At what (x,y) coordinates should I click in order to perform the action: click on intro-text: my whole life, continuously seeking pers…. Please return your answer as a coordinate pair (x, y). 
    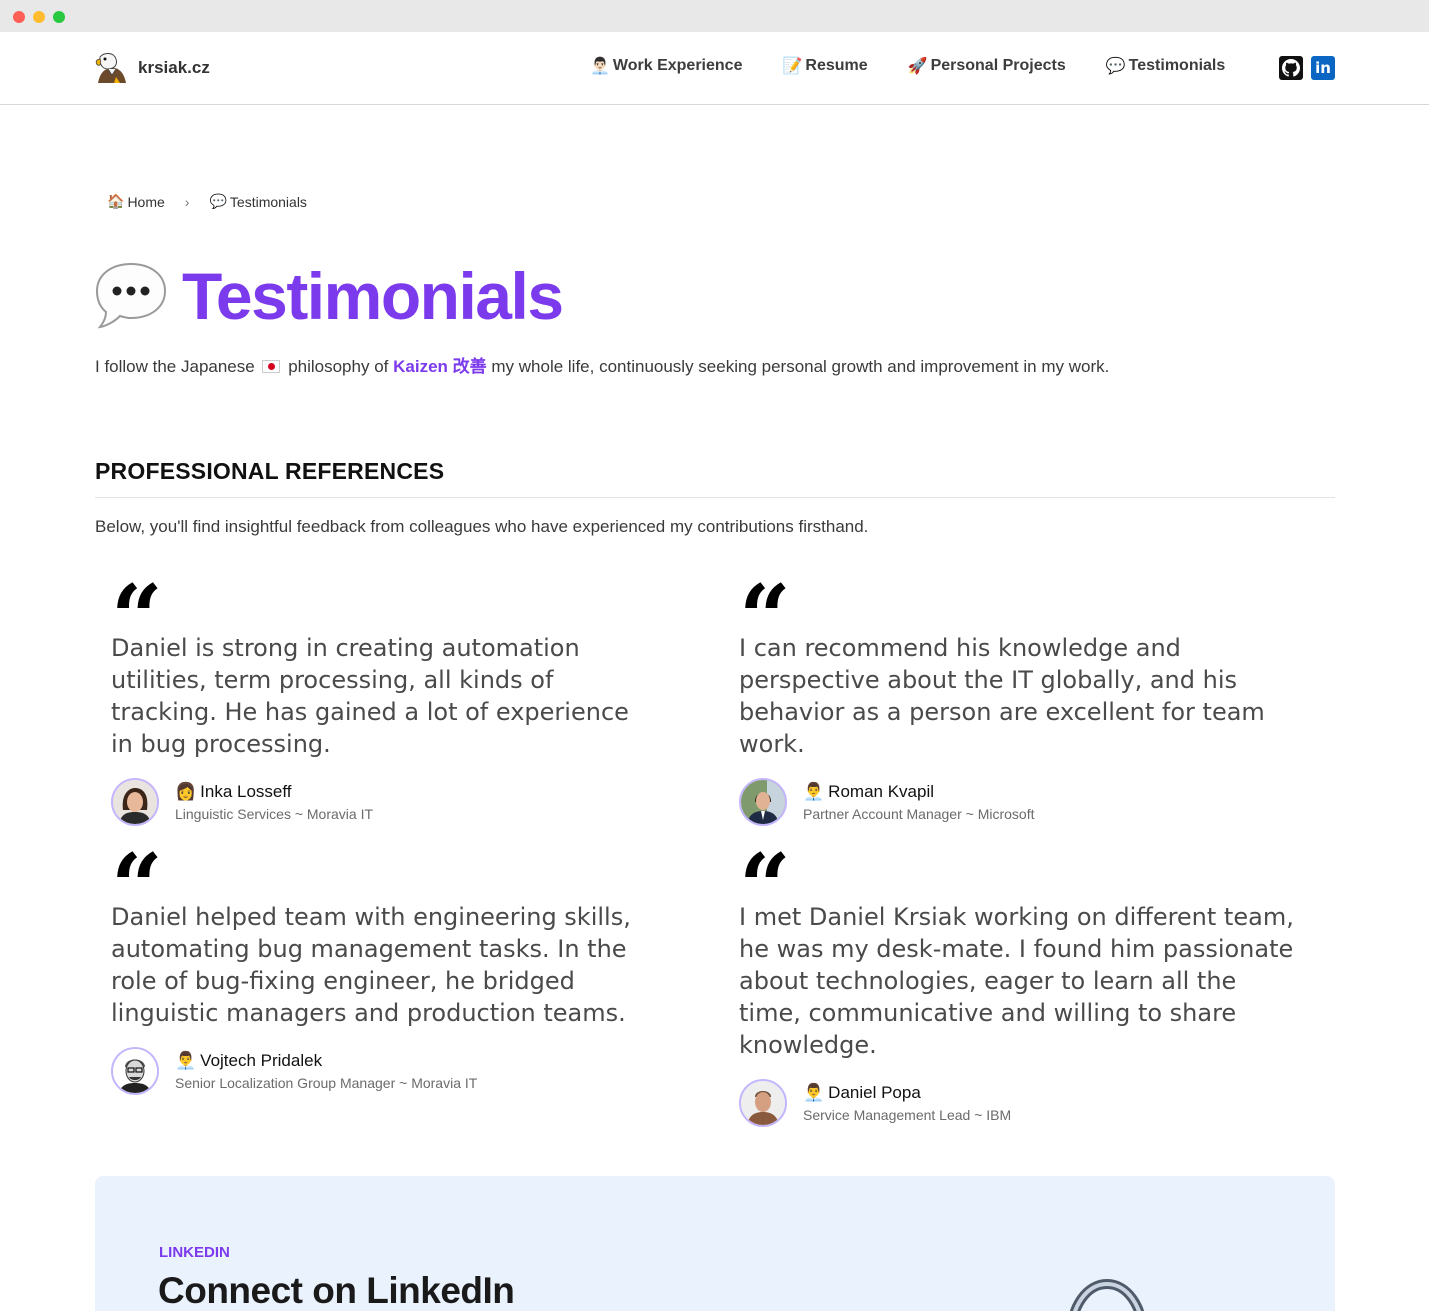
    Looking at the image, I should click on (800, 366).